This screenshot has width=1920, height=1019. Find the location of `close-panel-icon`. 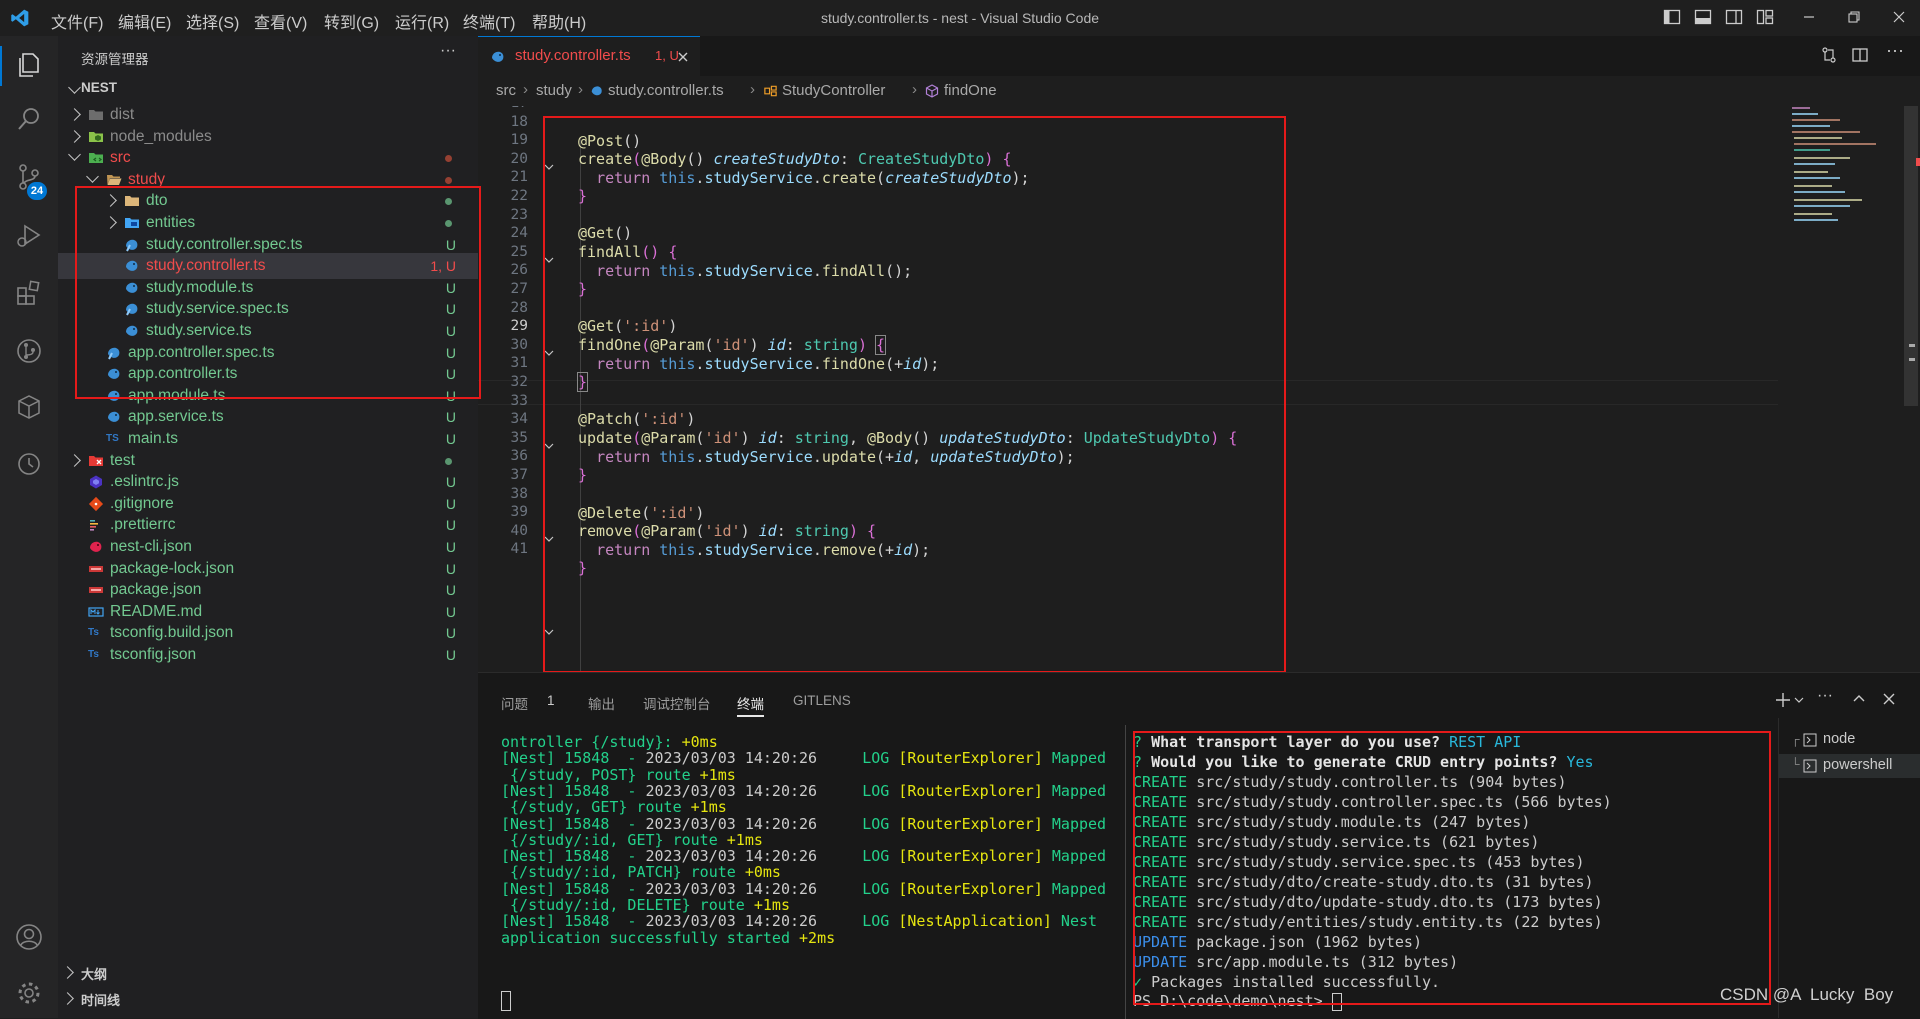

close-panel-icon is located at coordinates (1889, 699).